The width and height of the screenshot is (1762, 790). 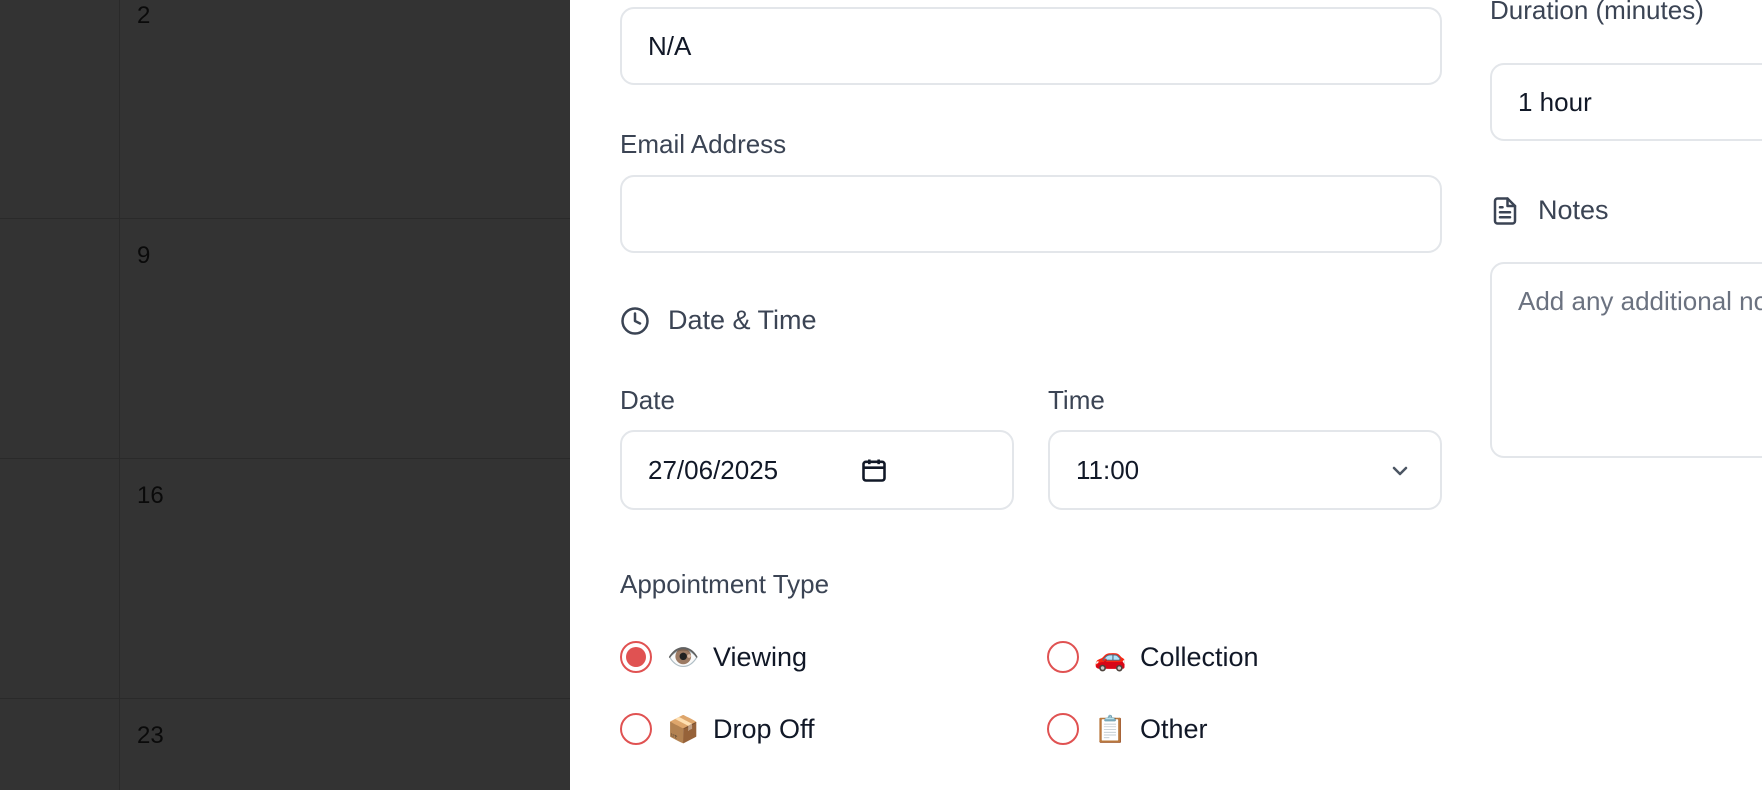 I want to click on chevron-down-icon, so click(x=1400, y=471).